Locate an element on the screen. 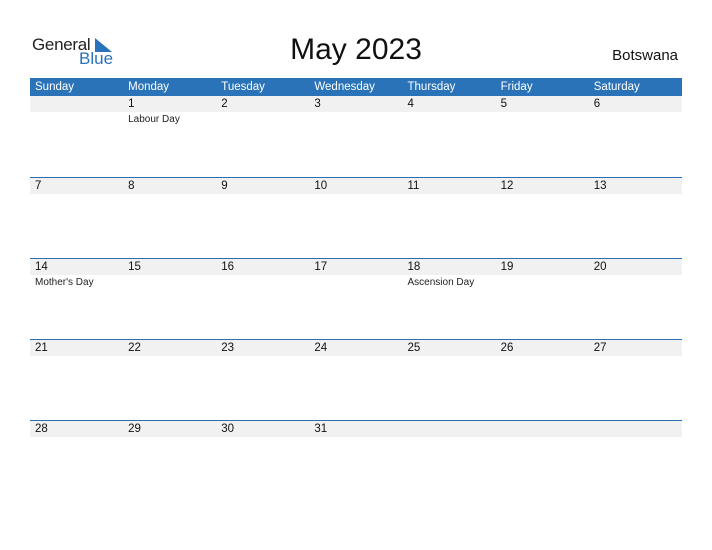  day-cell: 28 is located at coordinates (76, 461).